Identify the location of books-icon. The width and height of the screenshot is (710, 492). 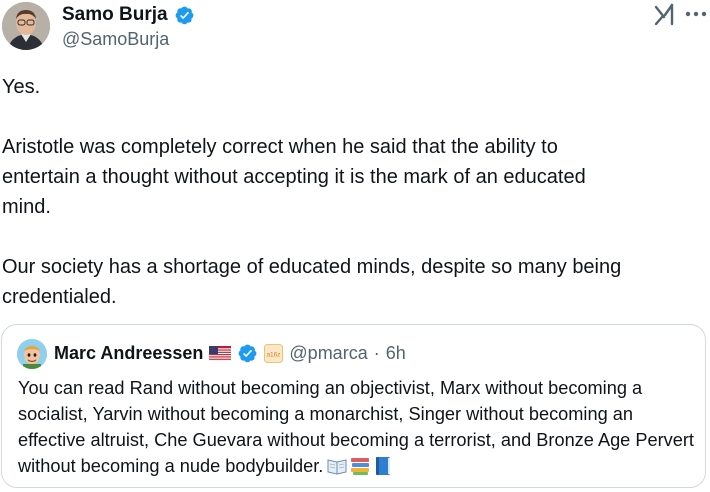
(360, 466).